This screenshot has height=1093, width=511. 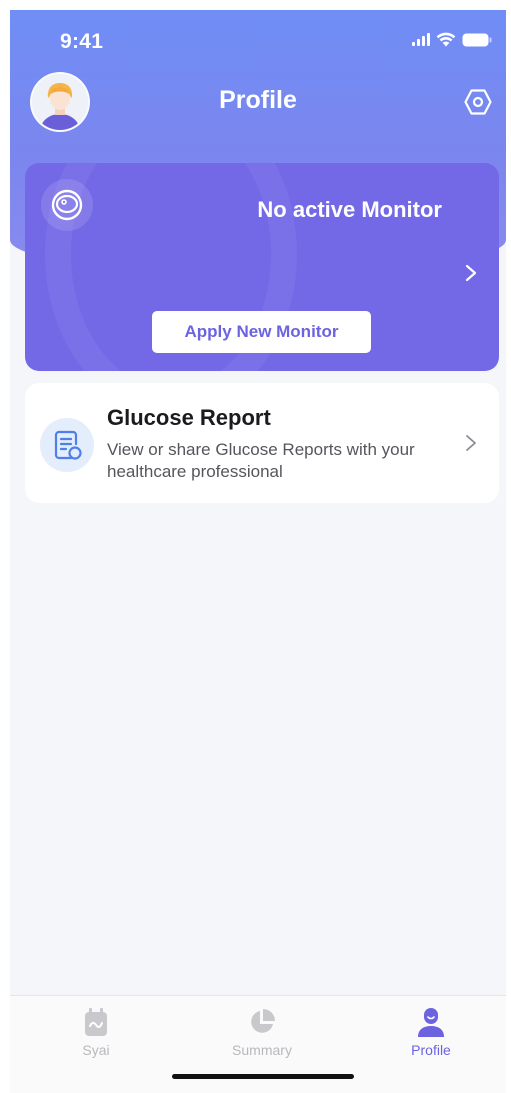 I want to click on person-icon, so click(x=431, y=1022).